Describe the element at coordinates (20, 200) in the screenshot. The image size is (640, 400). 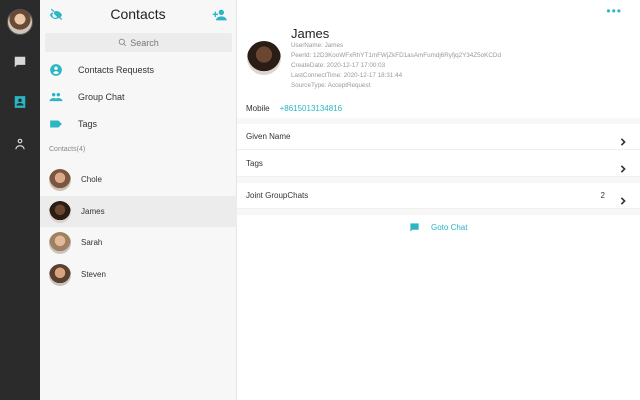
I see `nav-rail` at that location.